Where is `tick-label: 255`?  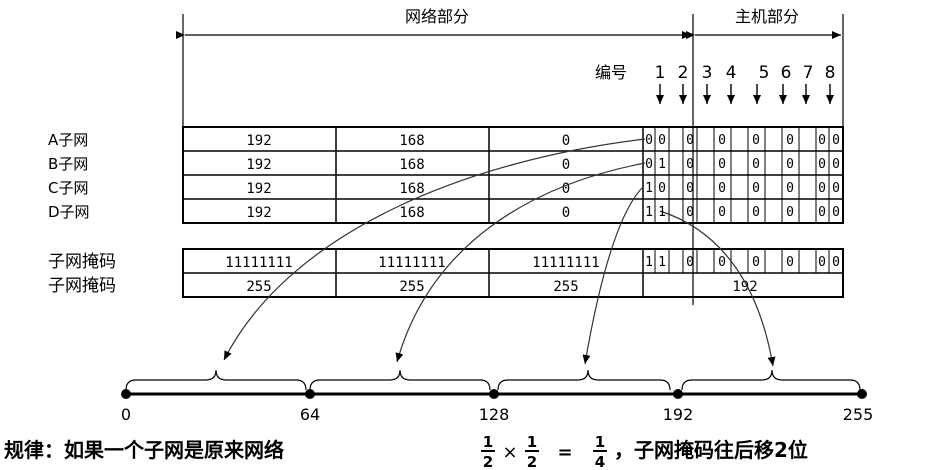 tick-label: 255 is located at coordinates (858, 414).